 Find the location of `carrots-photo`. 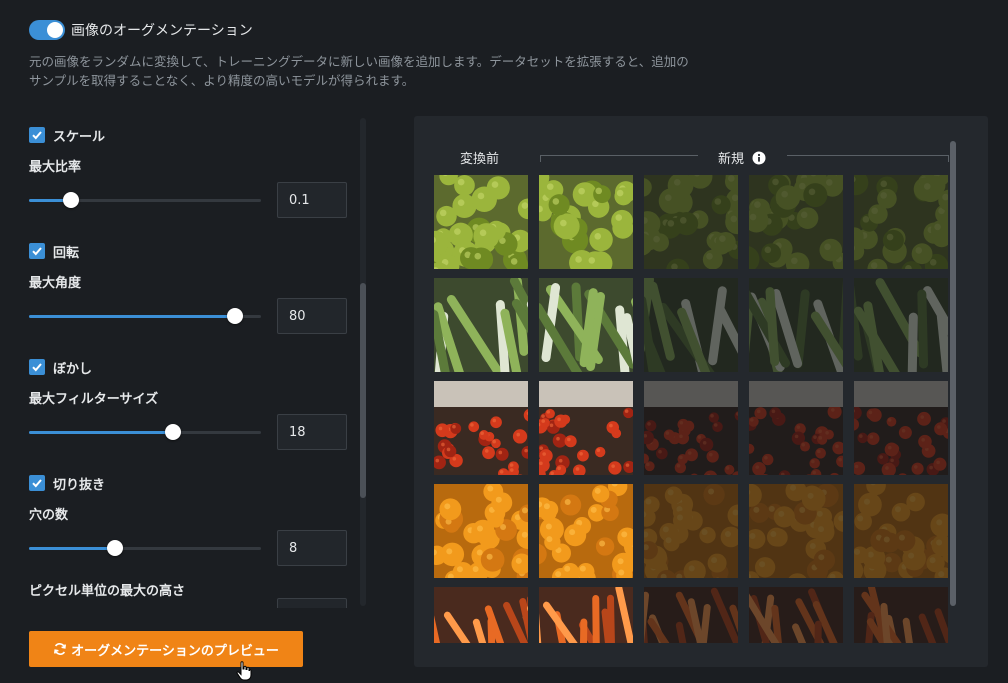

carrots-photo is located at coordinates (586, 615).